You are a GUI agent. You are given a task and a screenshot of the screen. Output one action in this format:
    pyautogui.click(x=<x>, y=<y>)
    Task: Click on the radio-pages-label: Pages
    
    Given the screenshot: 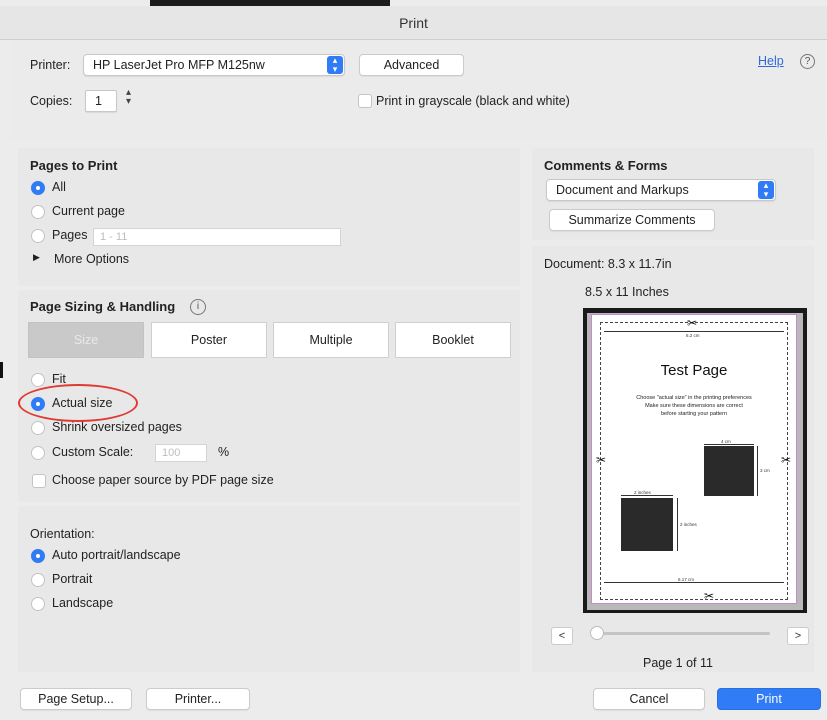 What is the action you would take?
    pyautogui.click(x=70, y=235)
    